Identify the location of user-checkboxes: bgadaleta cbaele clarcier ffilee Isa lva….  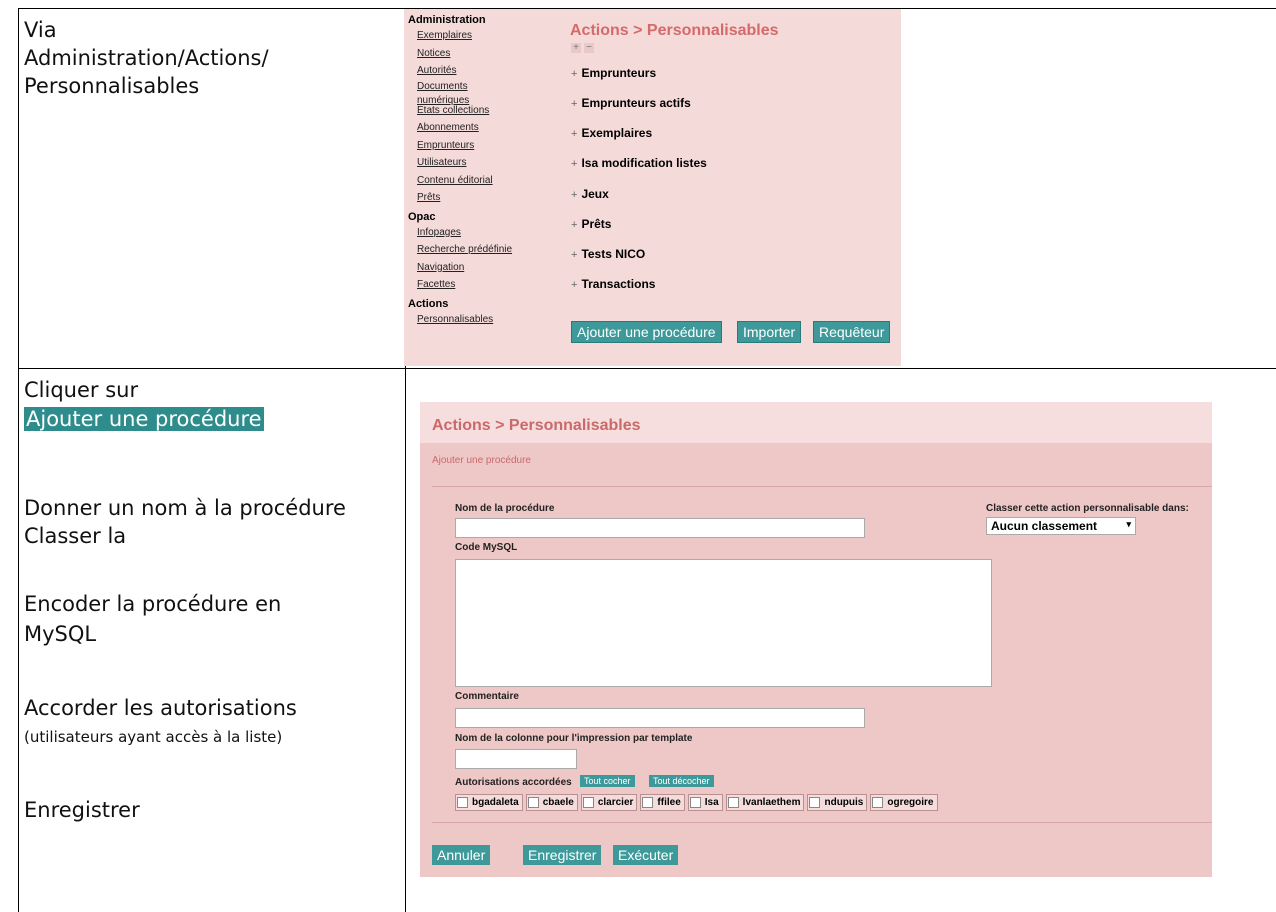
(698, 802).